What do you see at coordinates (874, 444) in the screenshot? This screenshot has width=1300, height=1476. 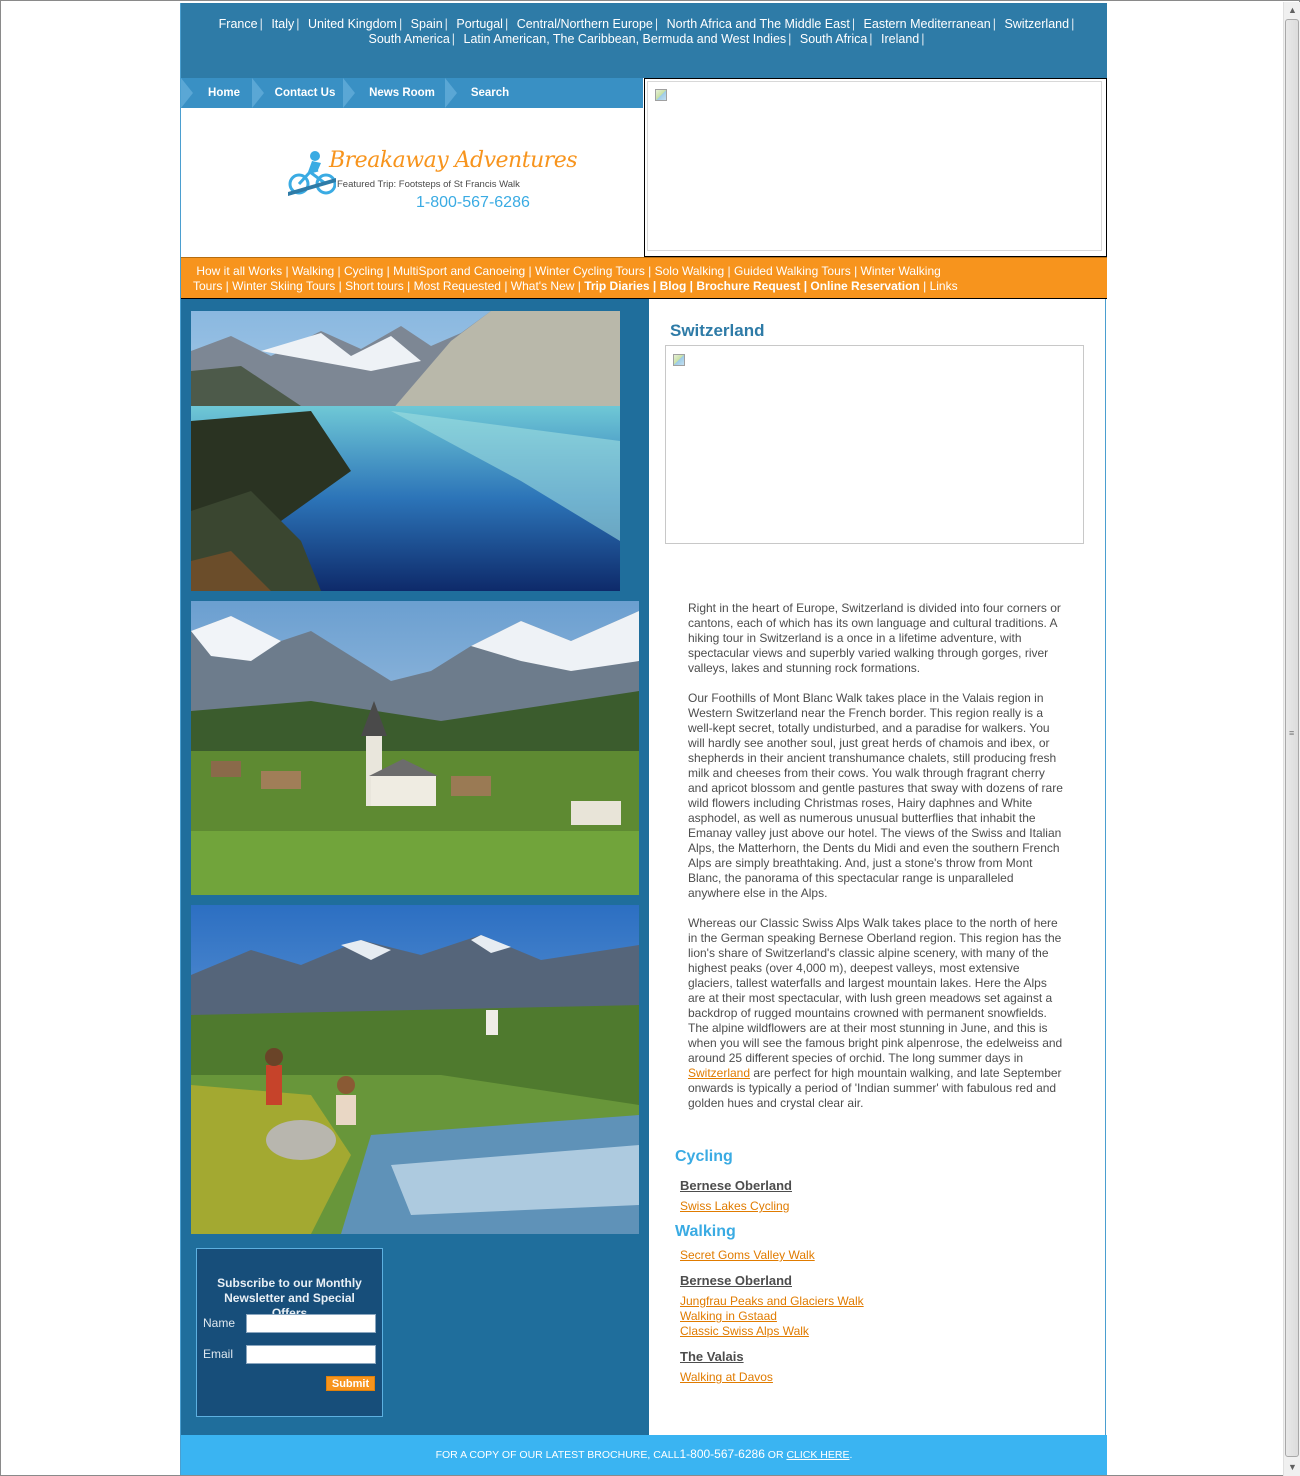 I see `content-image` at bounding box center [874, 444].